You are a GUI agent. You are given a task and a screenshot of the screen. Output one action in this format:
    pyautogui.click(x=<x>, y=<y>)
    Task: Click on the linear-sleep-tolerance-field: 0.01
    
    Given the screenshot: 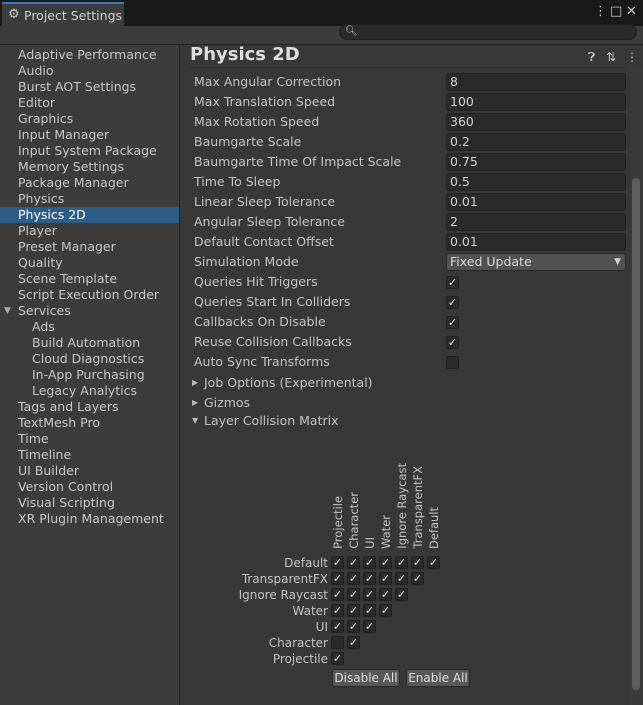 What is the action you would take?
    pyautogui.click(x=536, y=202)
    